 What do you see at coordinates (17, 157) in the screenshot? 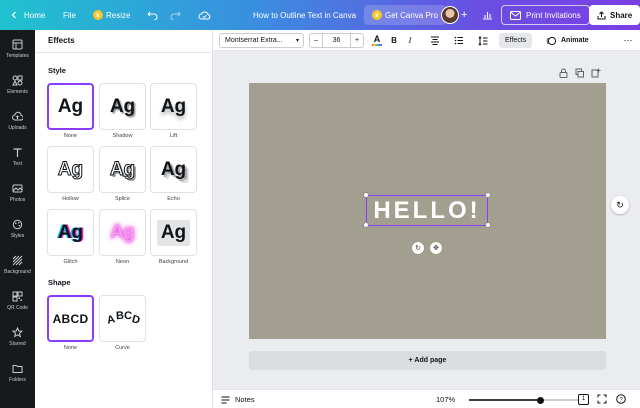
I see `rail-item-text: Text` at bounding box center [17, 157].